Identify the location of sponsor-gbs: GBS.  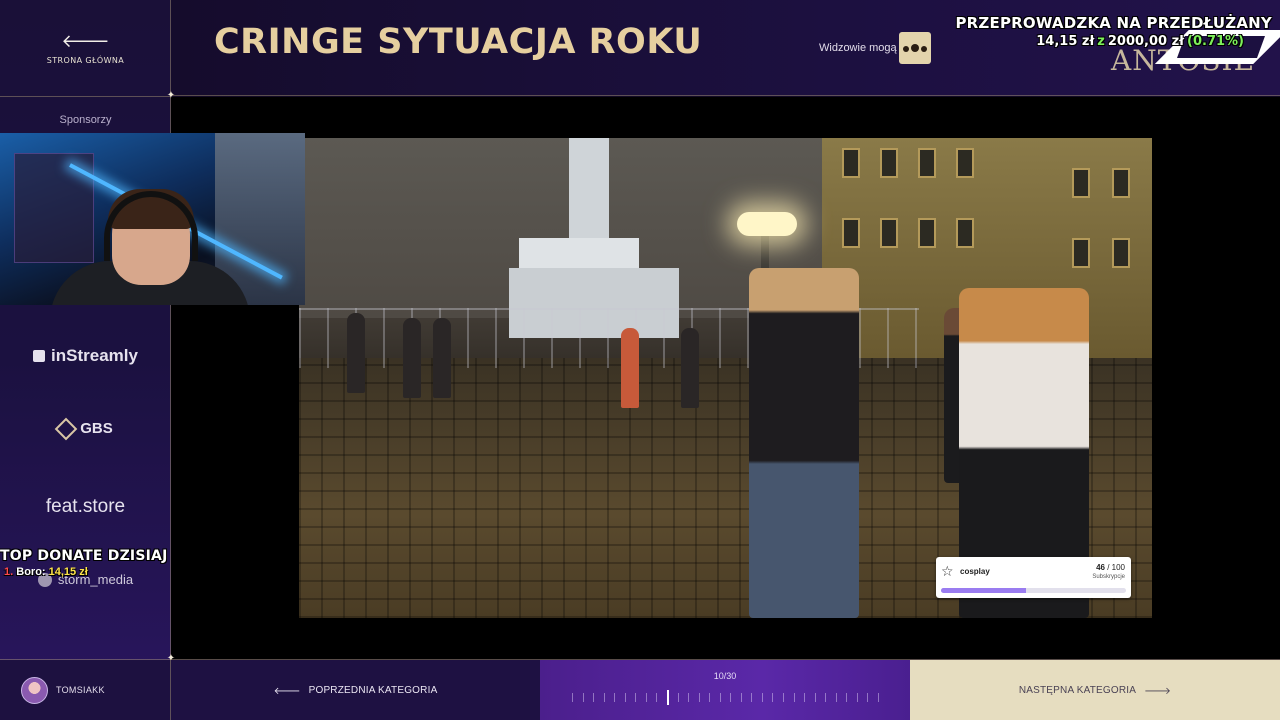
(85, 428).